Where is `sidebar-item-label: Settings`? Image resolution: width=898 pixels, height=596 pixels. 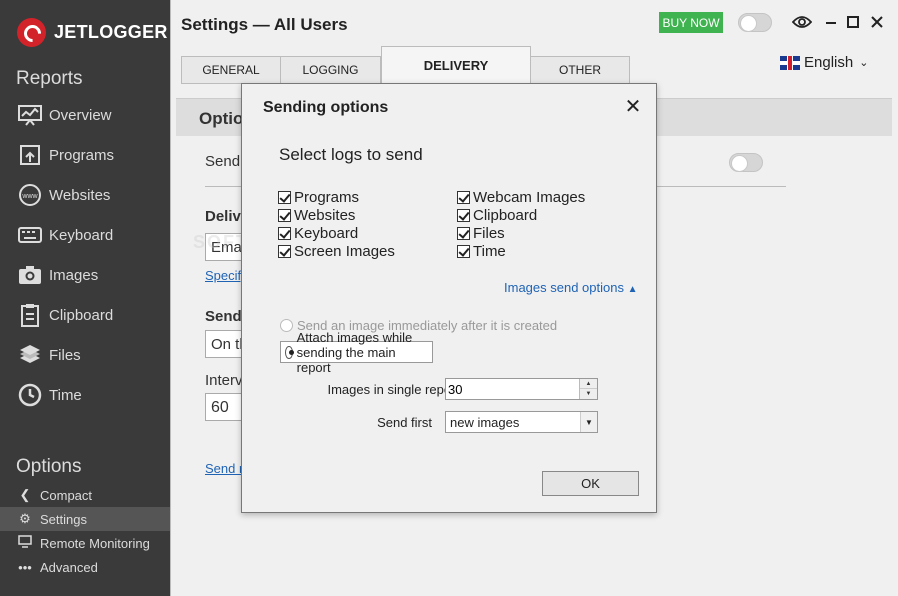
sidebar-item-label: Settings is located at coordinates (63, 519).